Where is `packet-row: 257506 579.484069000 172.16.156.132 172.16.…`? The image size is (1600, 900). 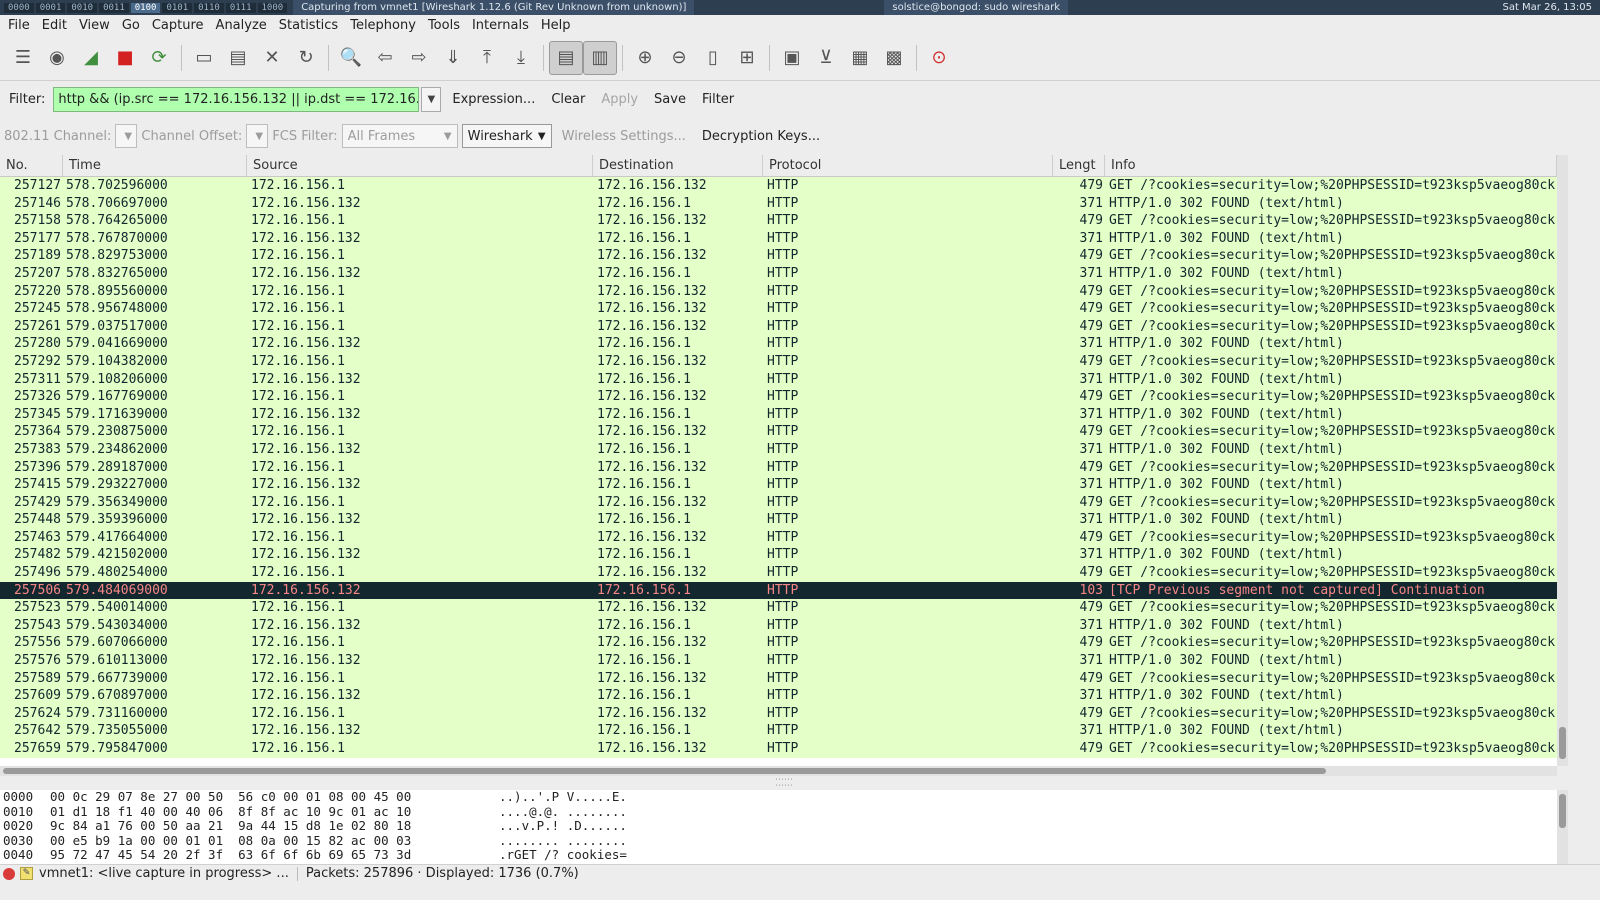
packet-row: 257506 579.484069000 172.16.156.132 172.16.… is located at coordinates (778, 590).